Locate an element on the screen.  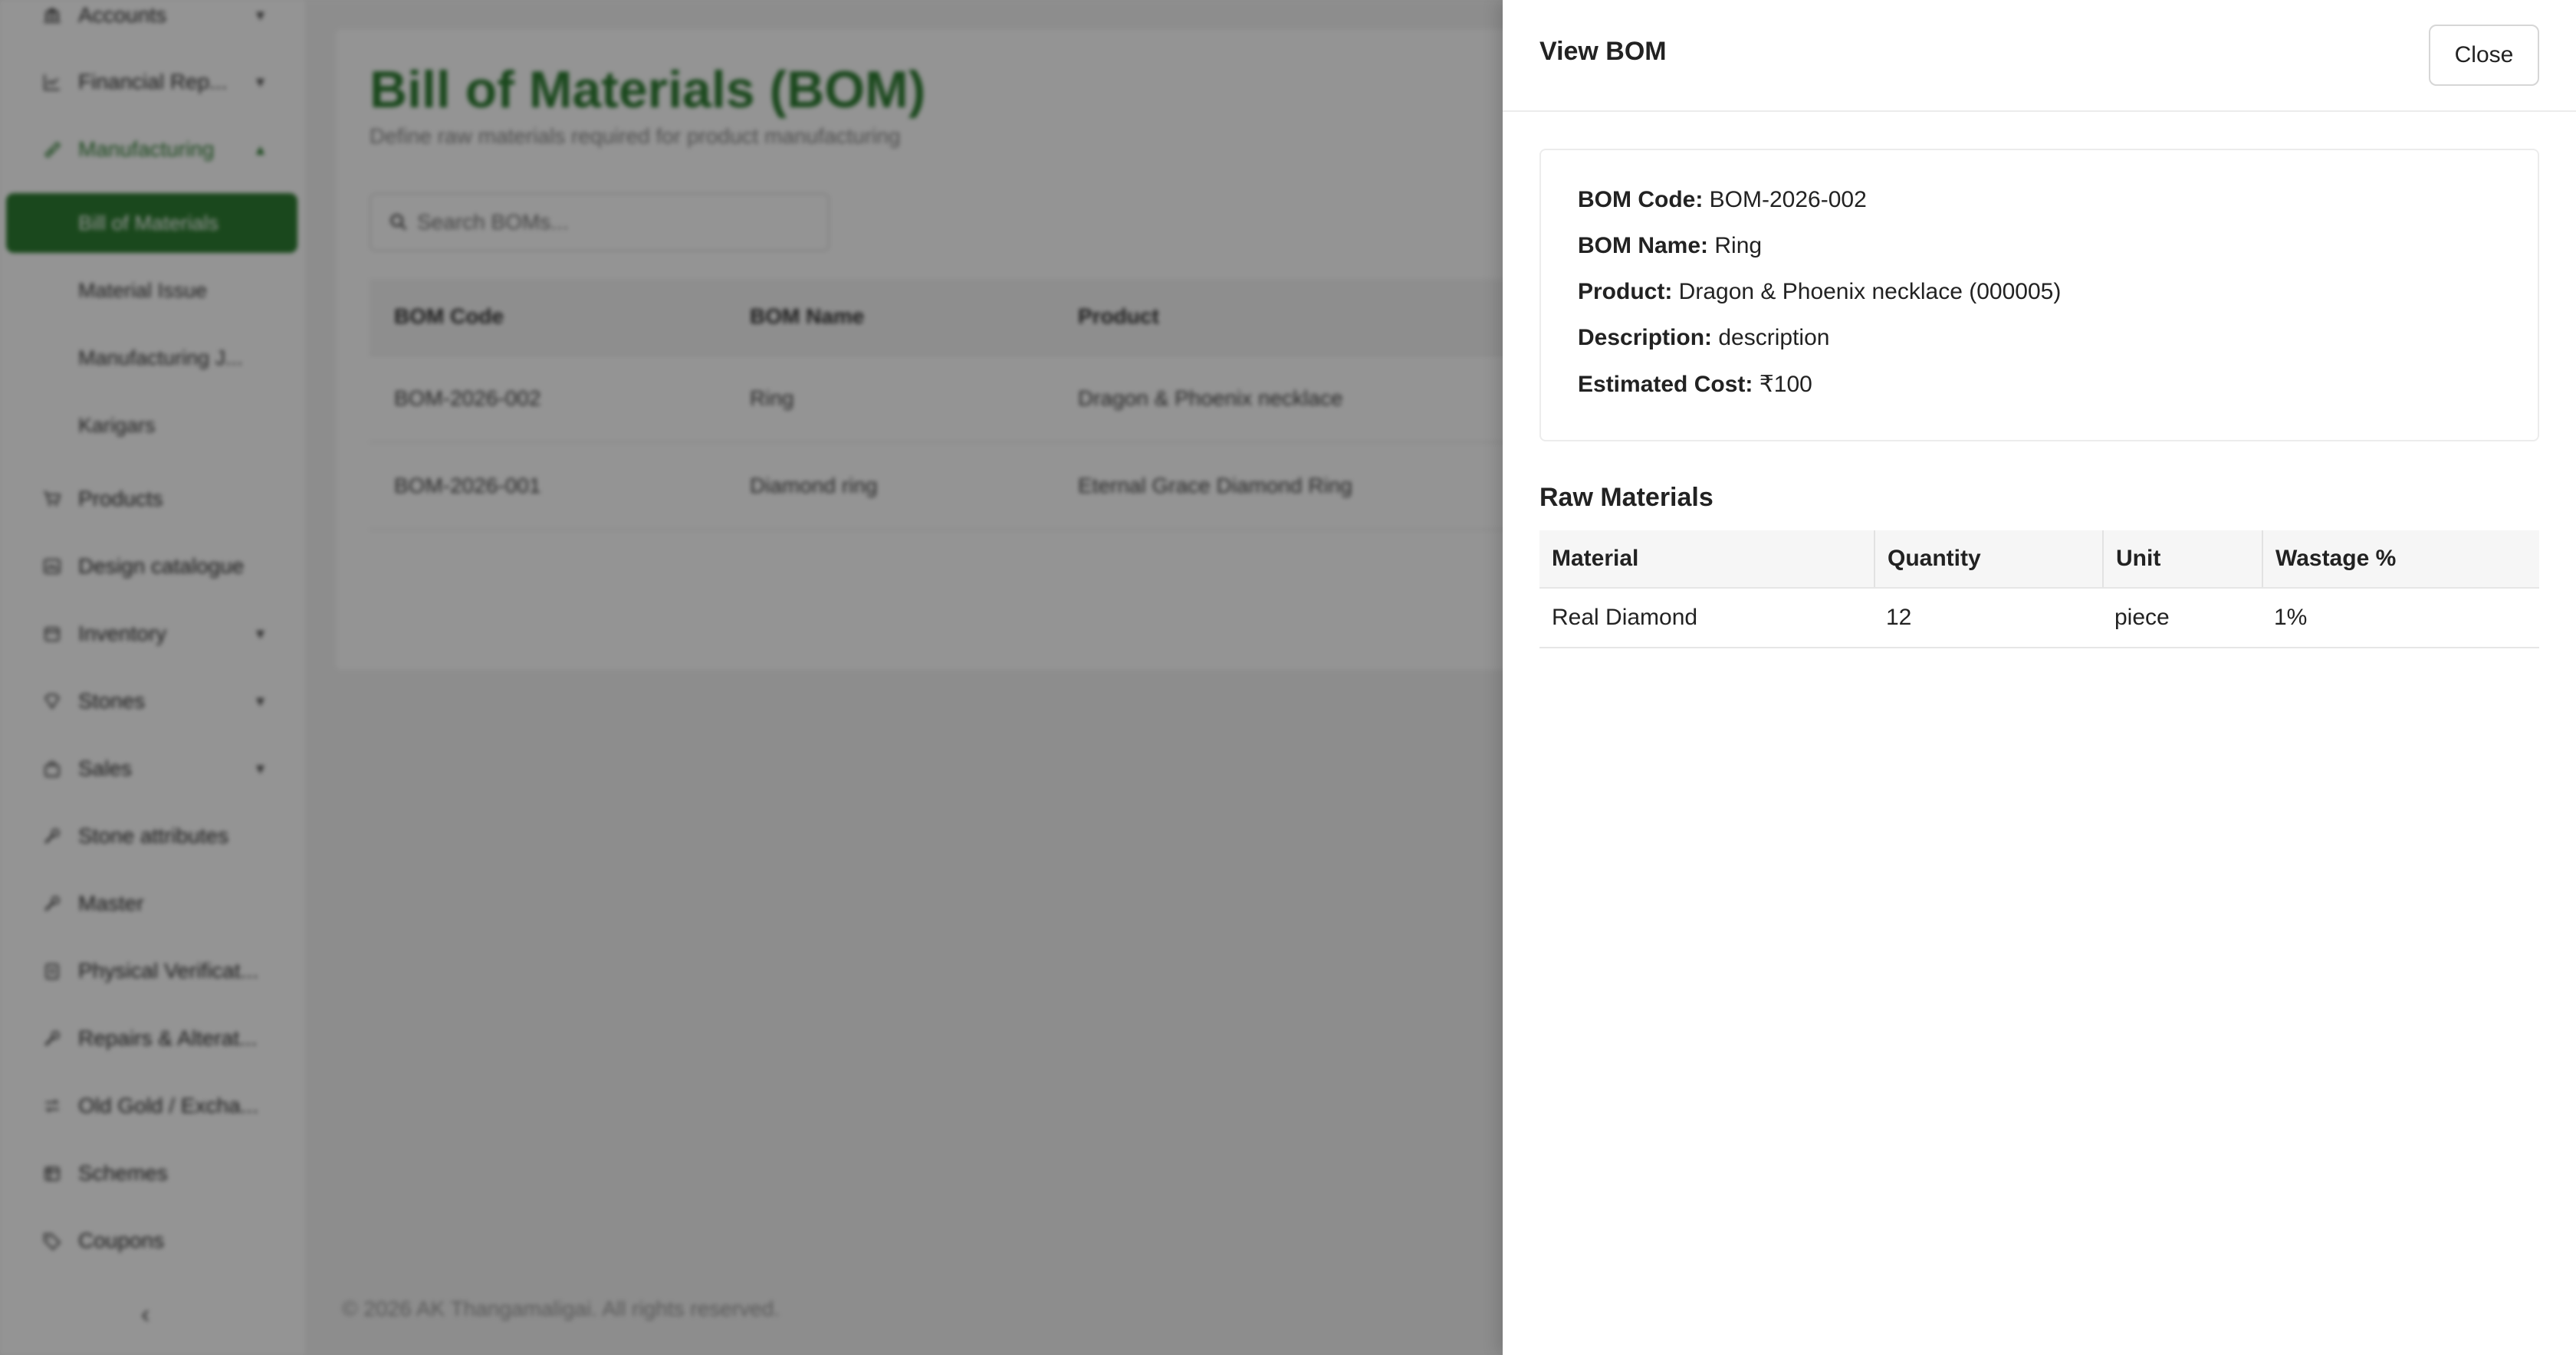
close-button: Close is located at coordinates (2484, 56).